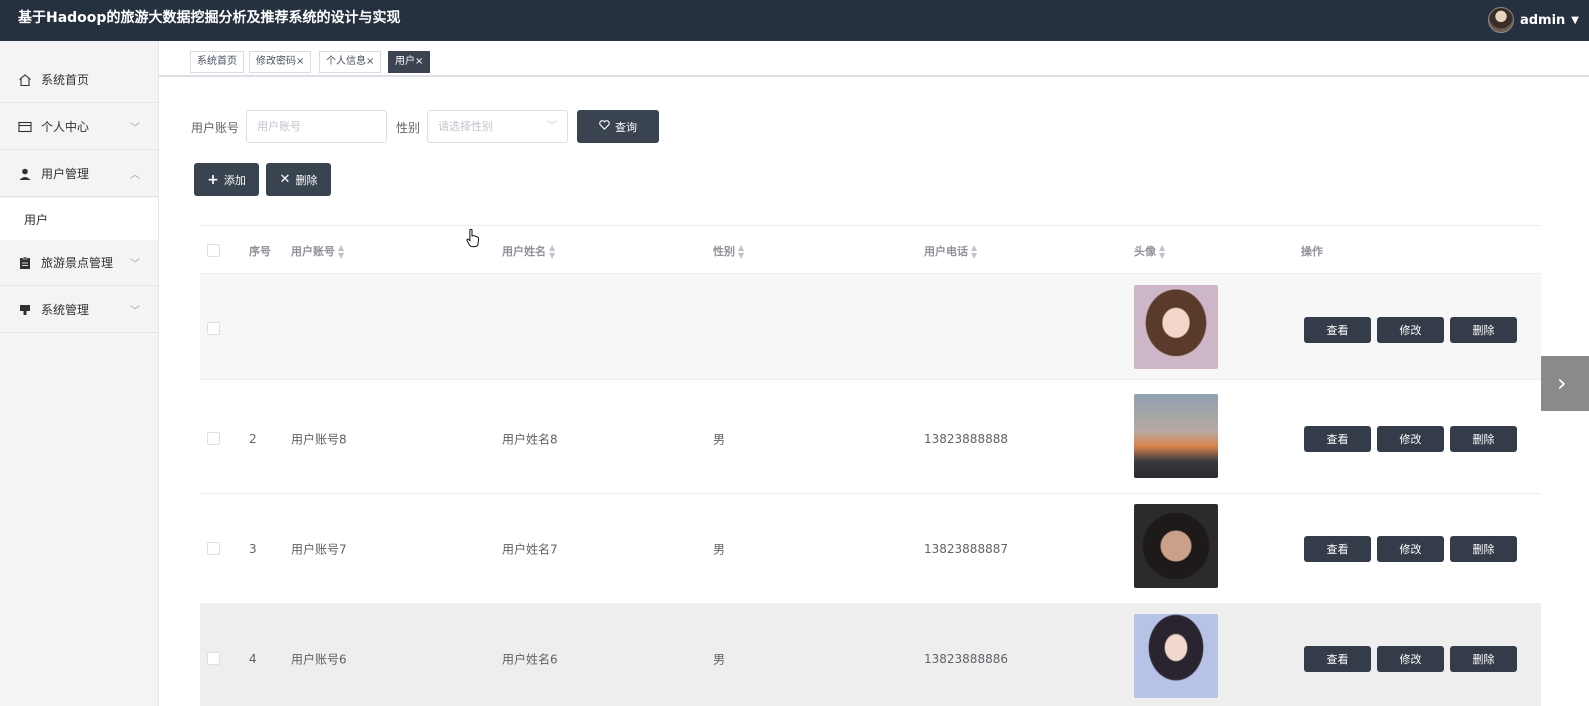  Describe the element at coordinates (135, 175) in the screenshot. I see `chevron-up-icon: ︿` at that location.